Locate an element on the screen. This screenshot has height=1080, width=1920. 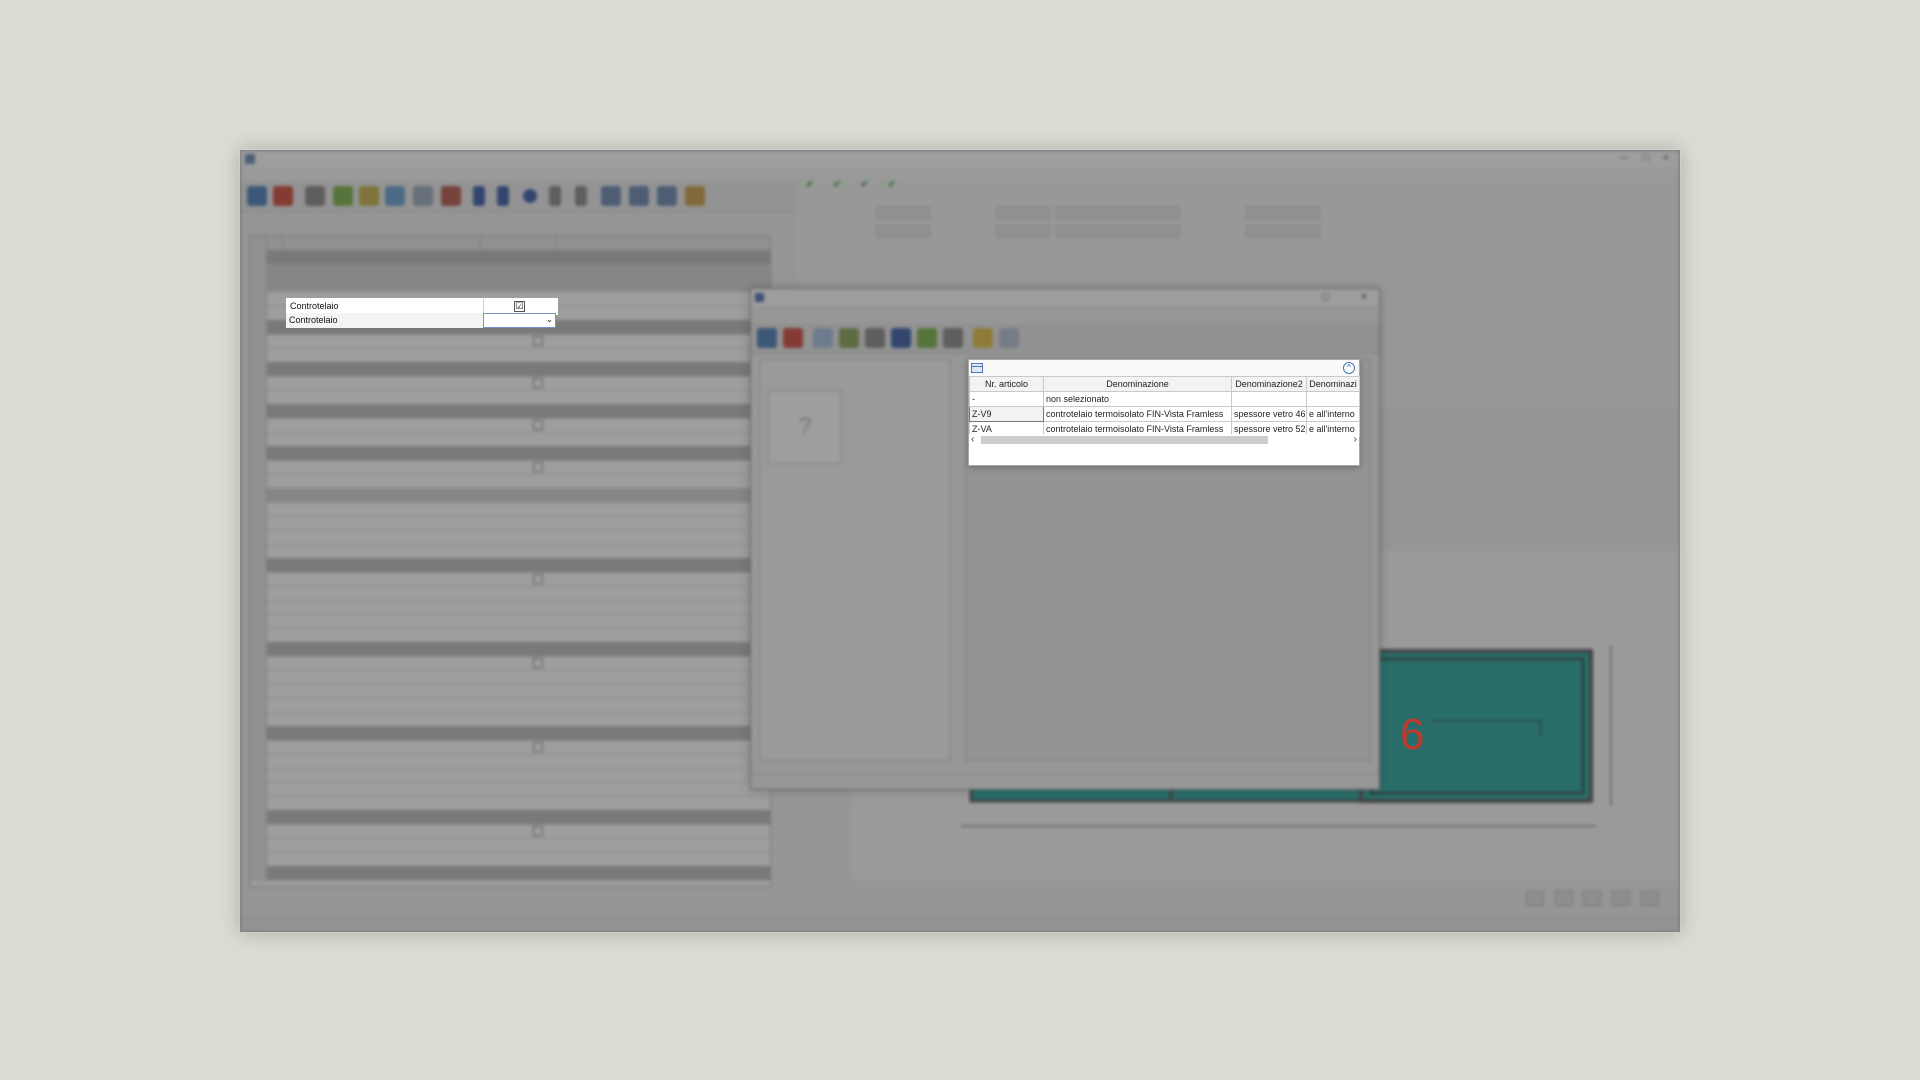
table-cell: - is located at coordinates (1006, 399).